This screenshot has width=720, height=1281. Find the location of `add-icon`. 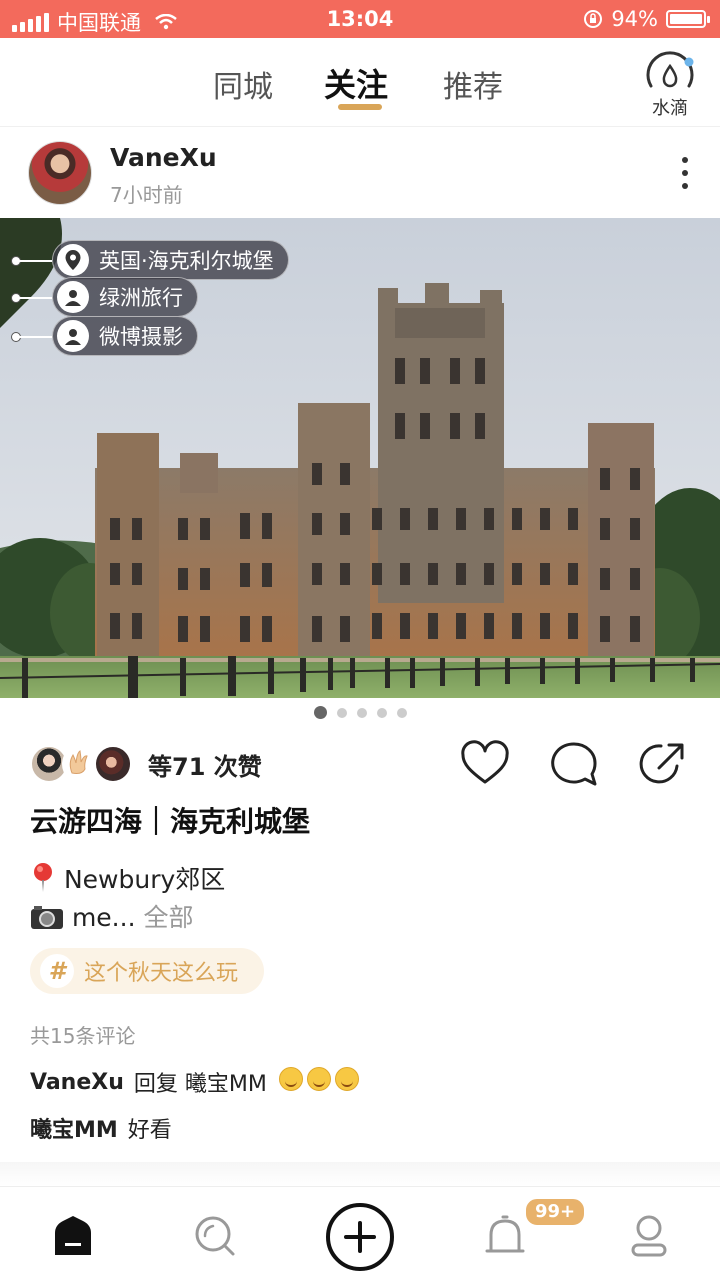

add-icon is located at coordinates (360, 1237).